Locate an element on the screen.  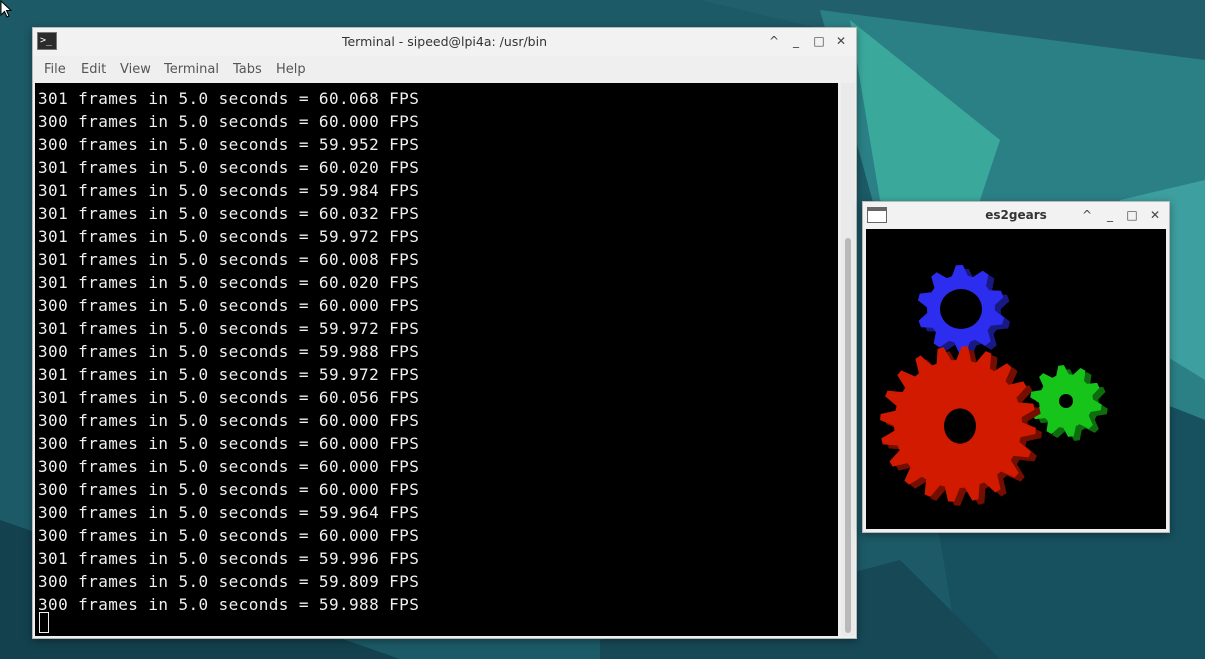
terminal-line: 301 frames in 5.0 seconds = 60.056 FPS is located at coordinates (229, 397).